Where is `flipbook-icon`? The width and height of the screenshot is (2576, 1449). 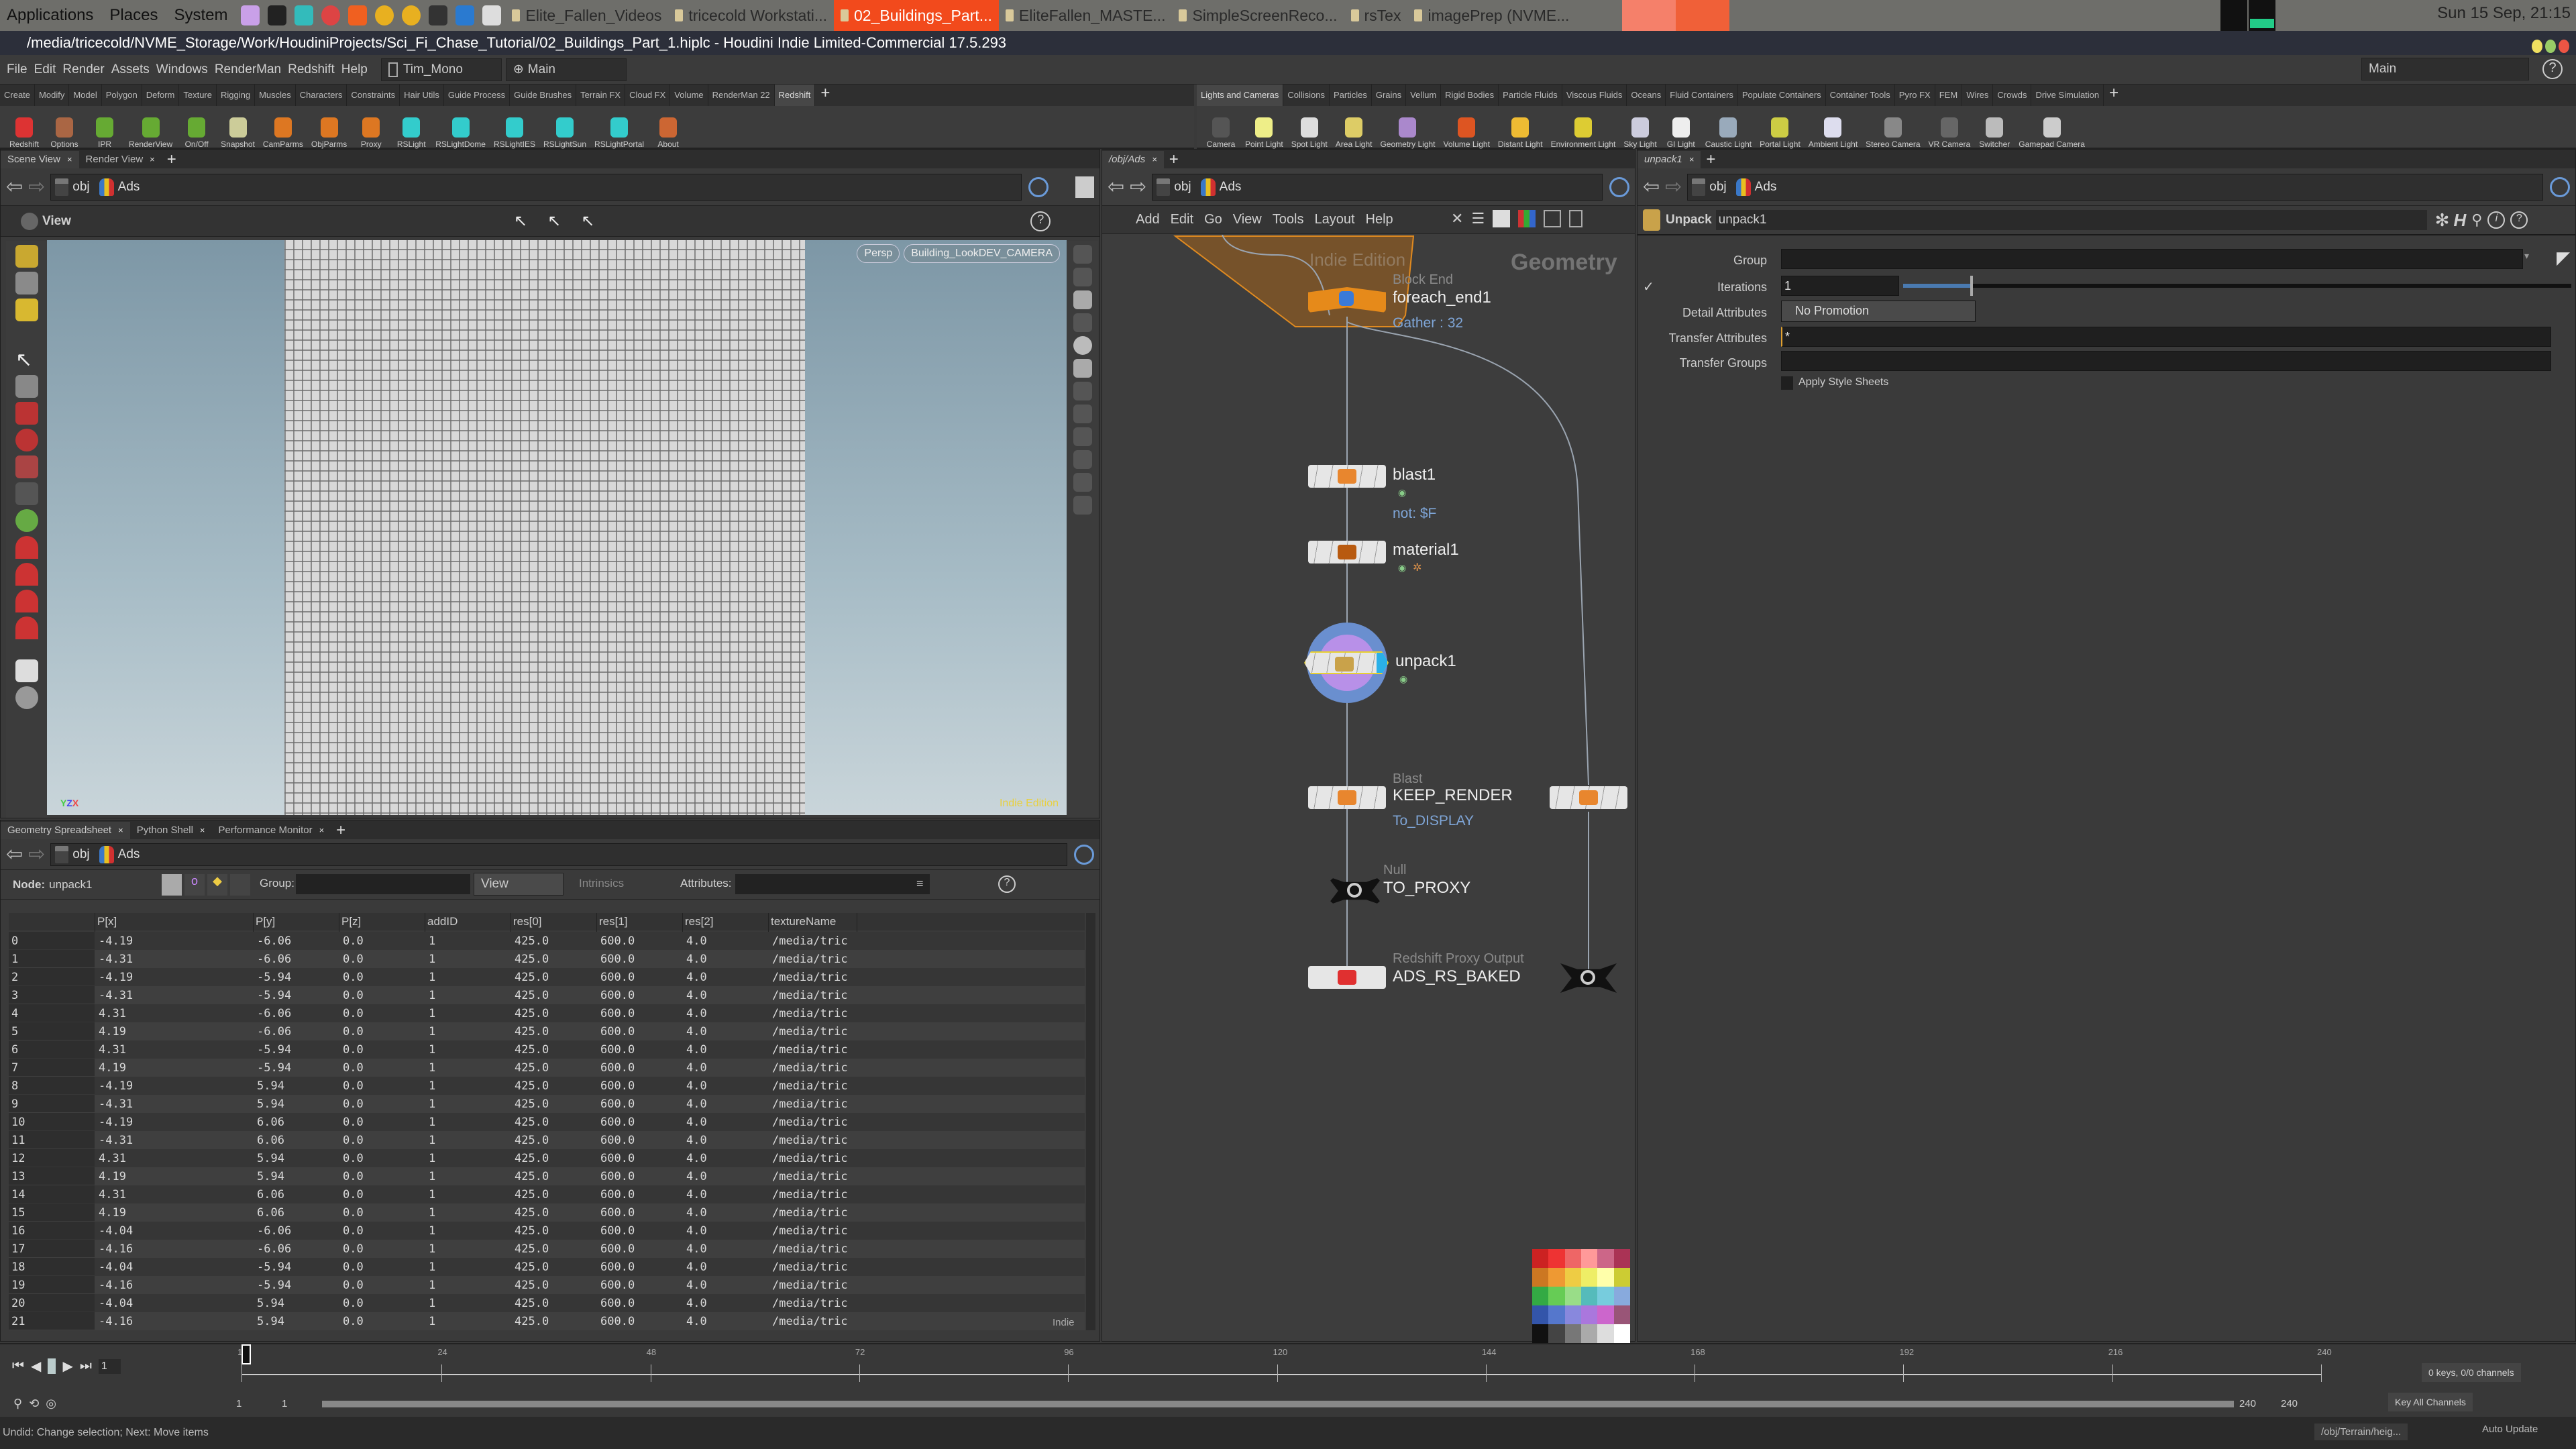 flipbook-icon is located at coordinates (26, 697).